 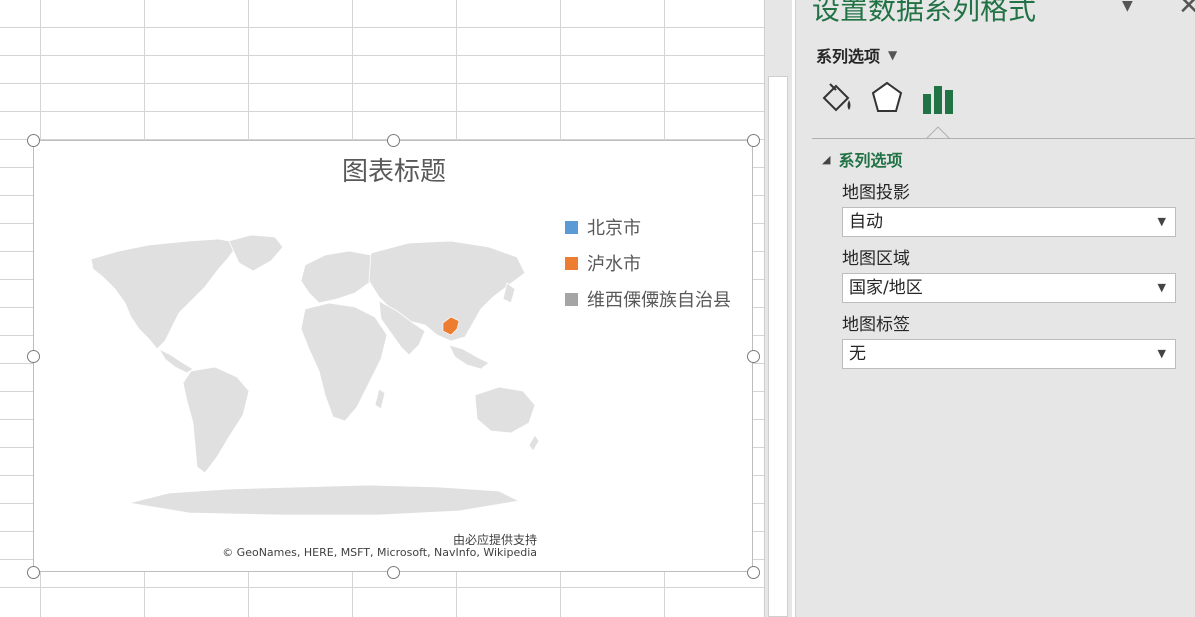 I want to click on legend-label: 维西傈僳族自治县, so click(x=659, y=300).